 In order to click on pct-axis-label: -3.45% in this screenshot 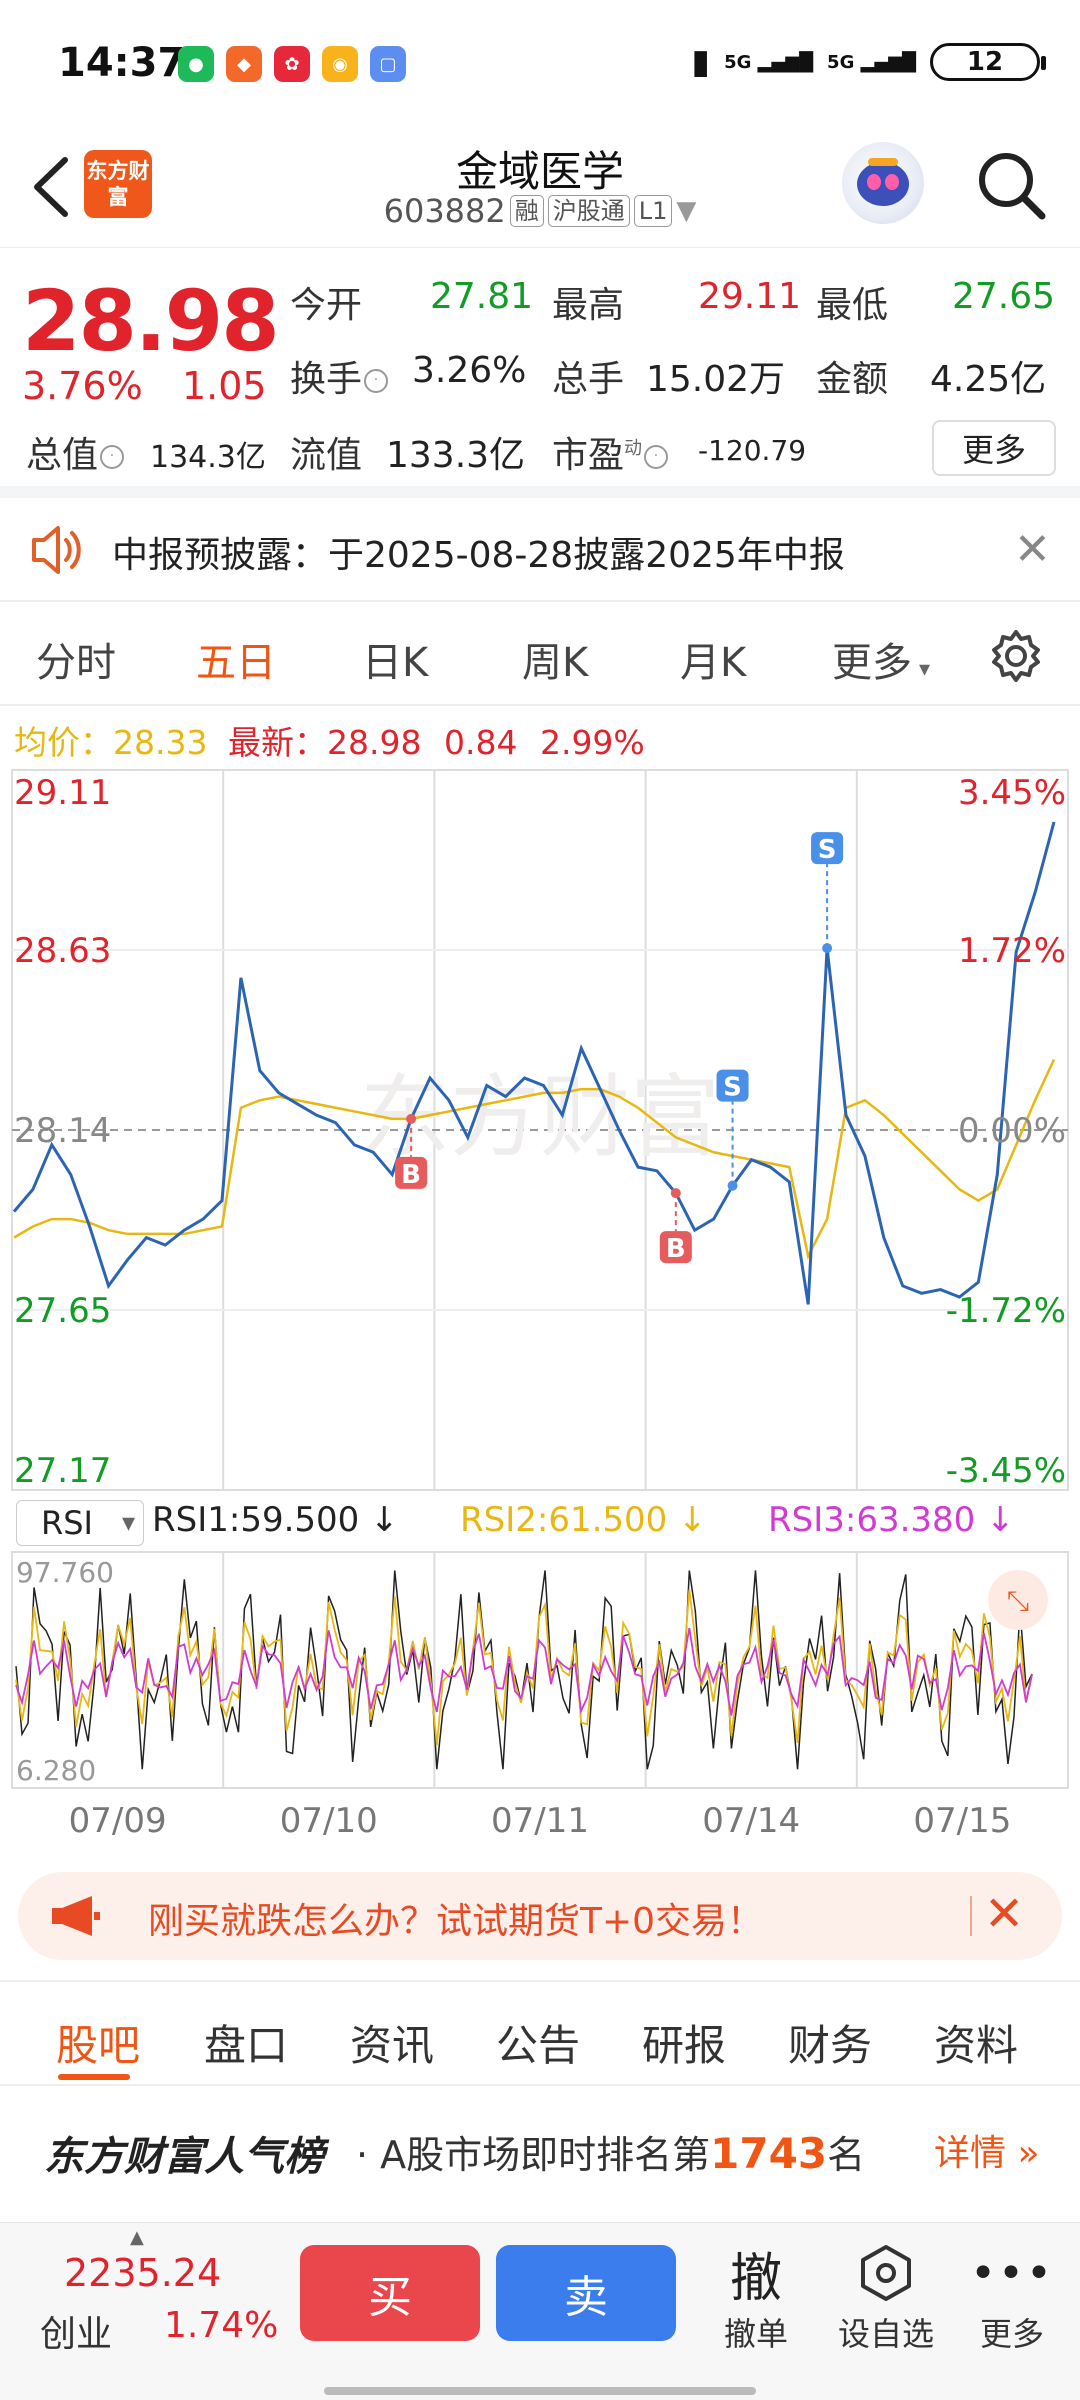, I will do `click(1006, 1471)`.